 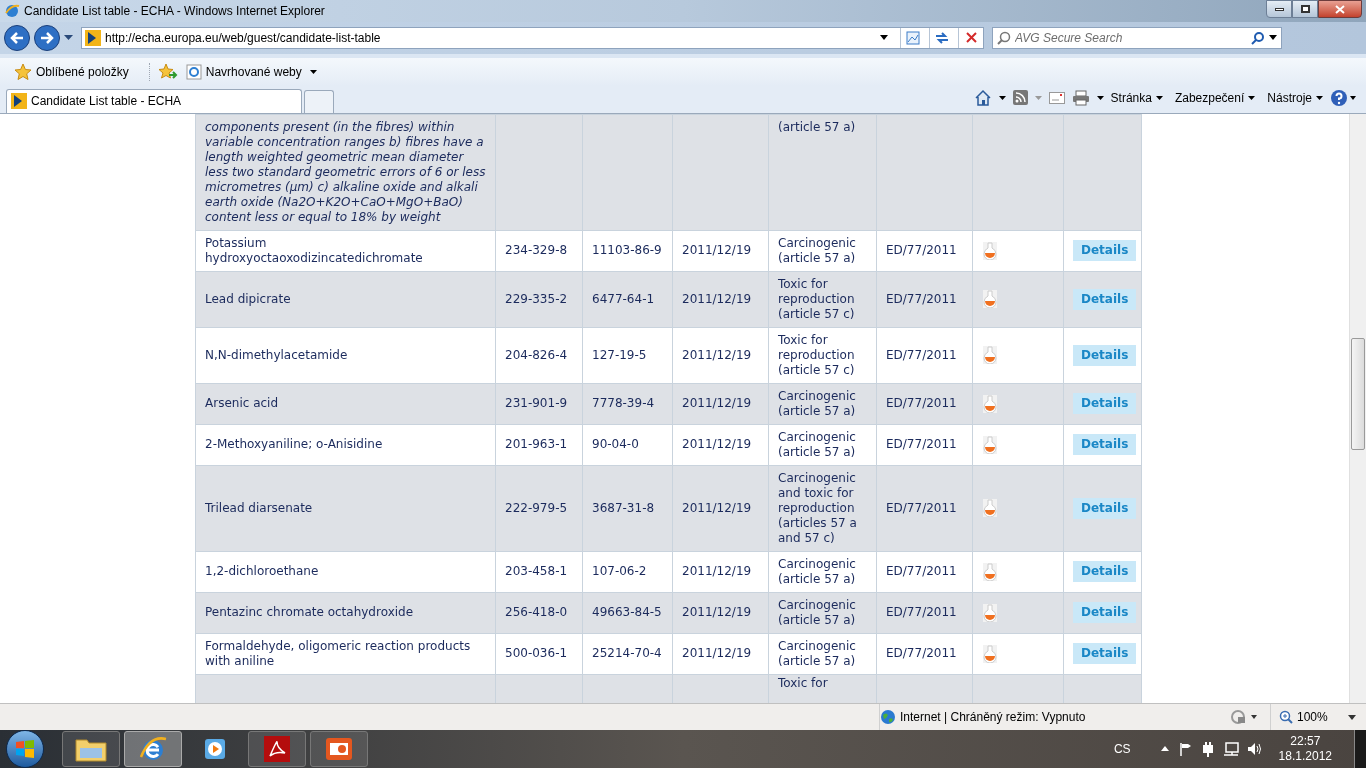 What do you see at coordinates (619, 354) in the screenshot?
I see `cas-number: 127-19-5` at bounding box center [619, 354].